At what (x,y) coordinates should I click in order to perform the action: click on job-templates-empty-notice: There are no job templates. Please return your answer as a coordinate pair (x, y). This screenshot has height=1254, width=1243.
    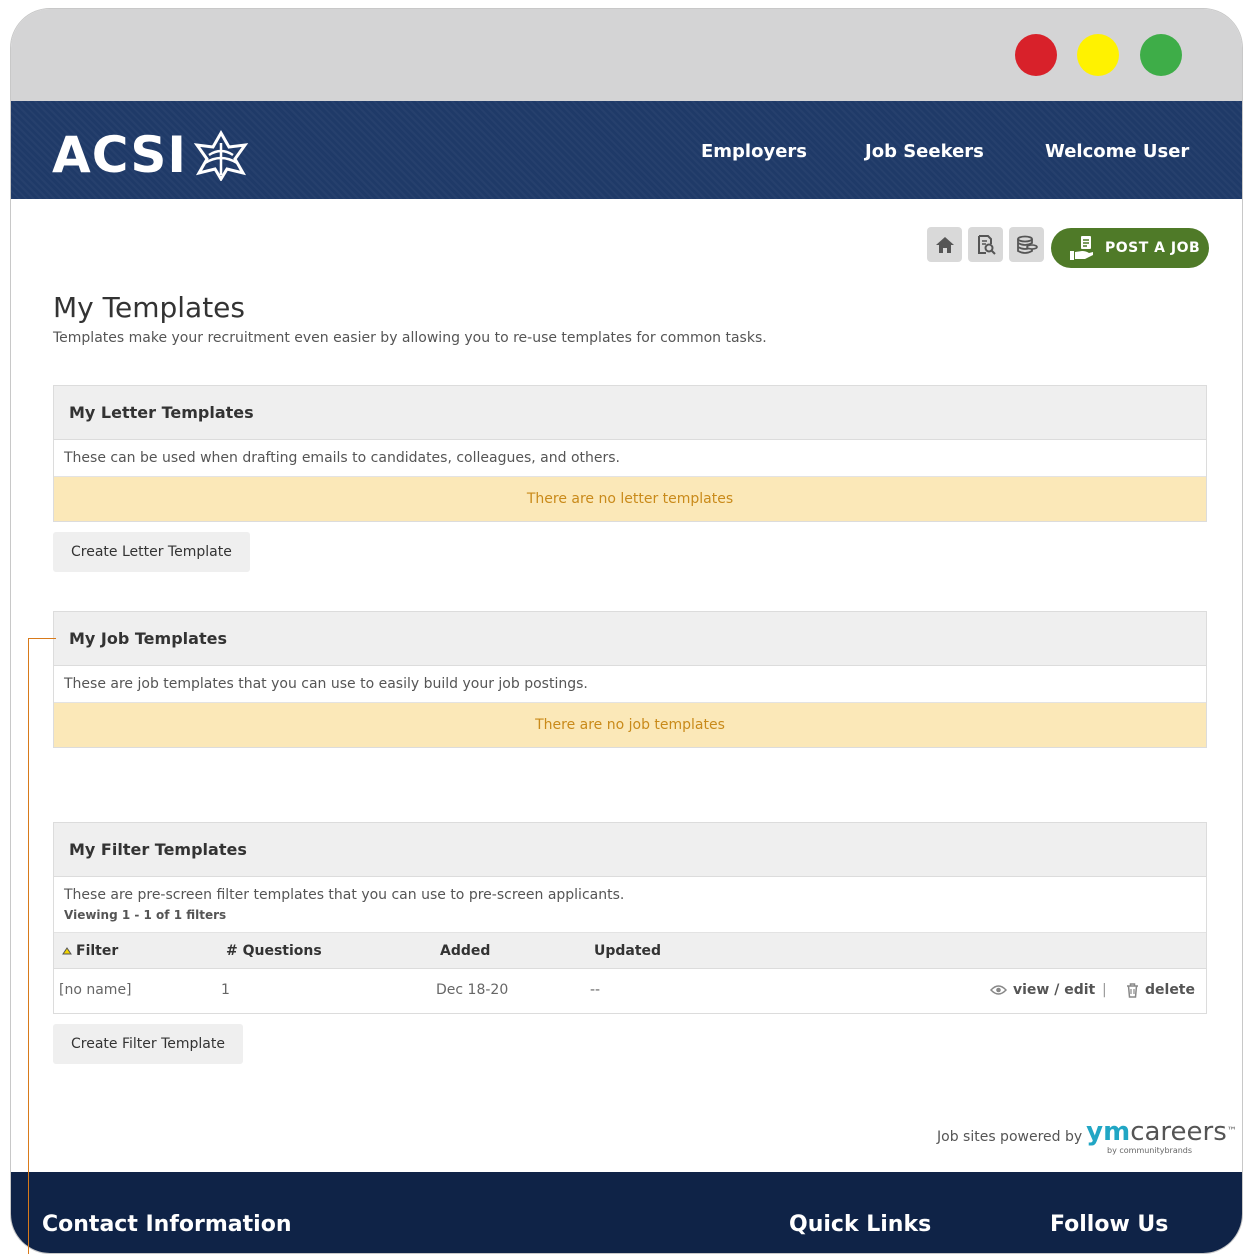
    Looking at the image, I should click on (630, 725).